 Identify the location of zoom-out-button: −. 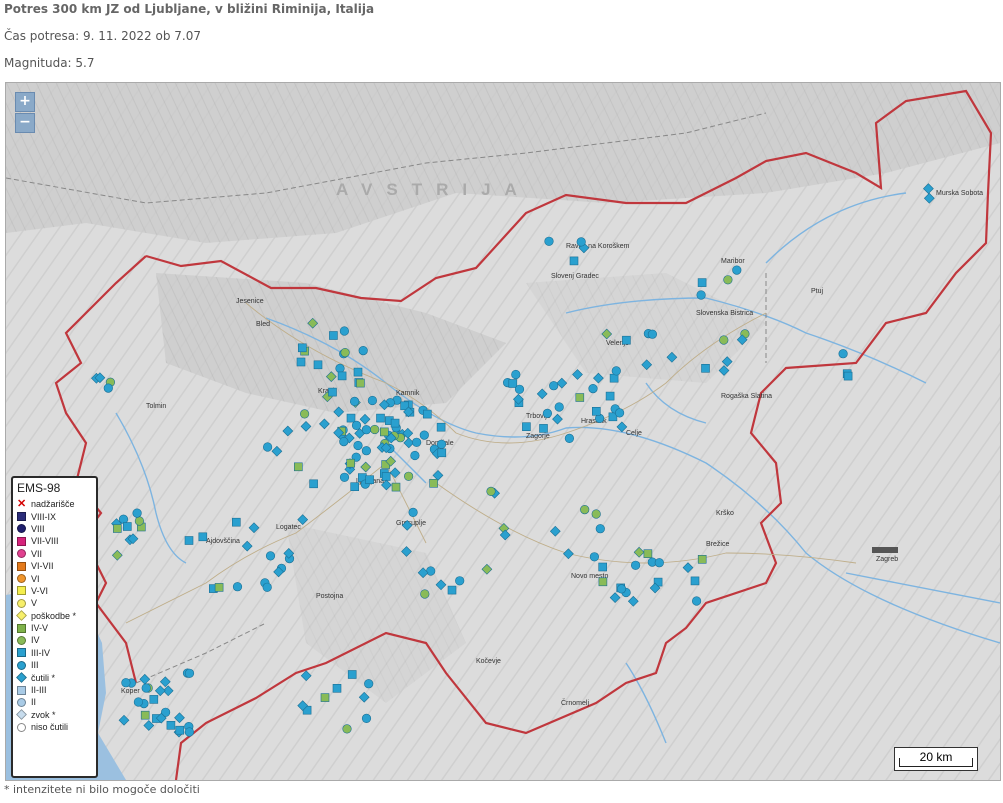
(25, 123).